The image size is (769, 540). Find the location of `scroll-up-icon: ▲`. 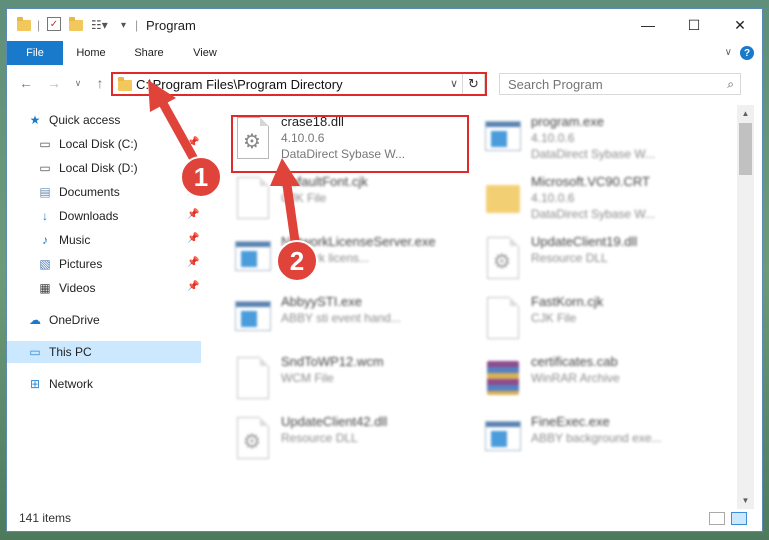

scroll-up-icon: ▲ is located at coordinates (745, 113).